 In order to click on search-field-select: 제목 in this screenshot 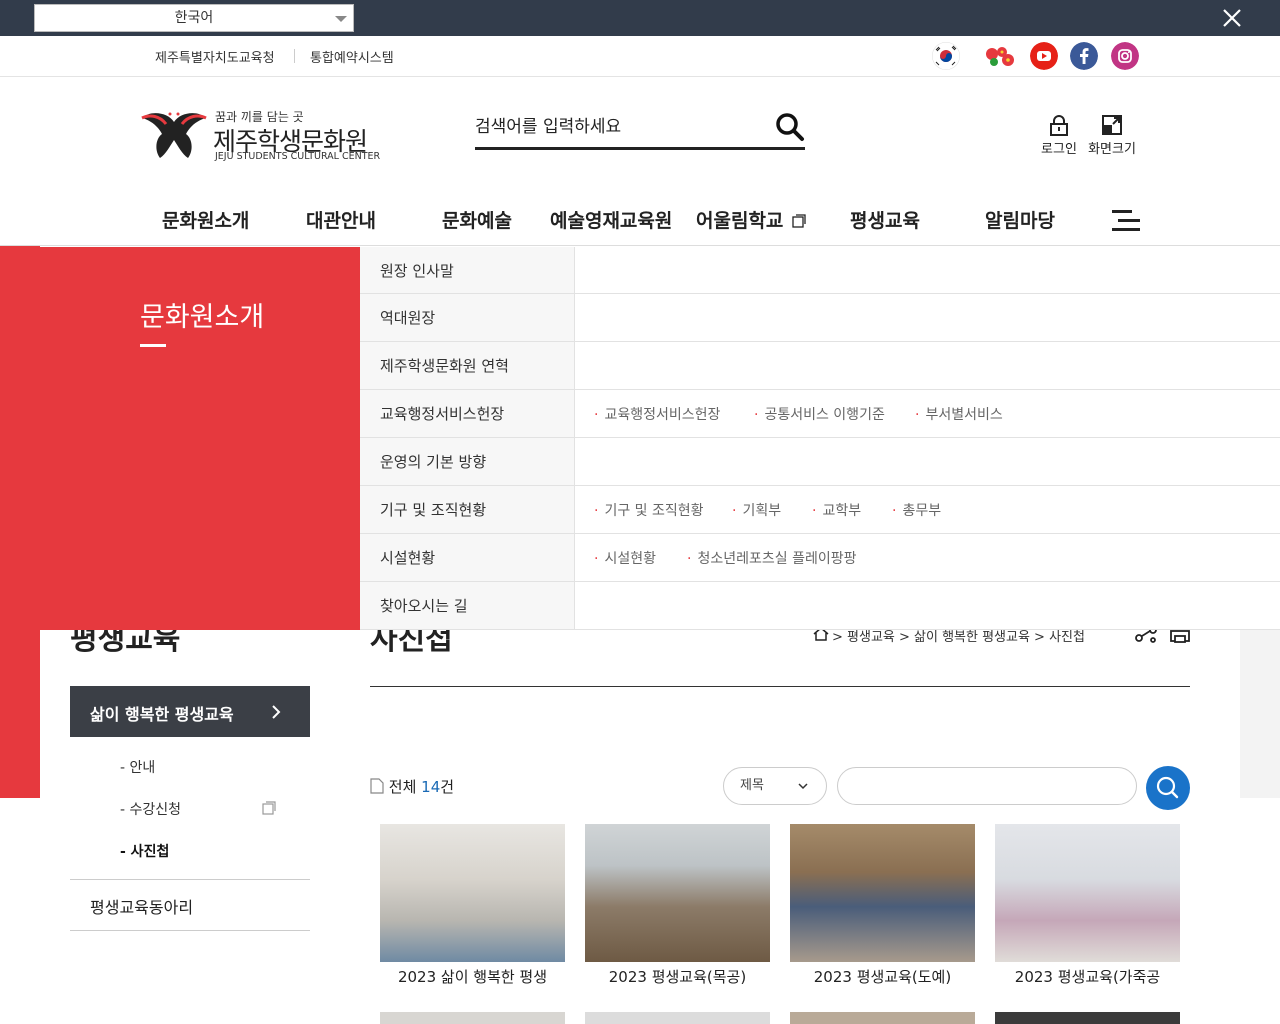, I will do `click(775, 786)`.